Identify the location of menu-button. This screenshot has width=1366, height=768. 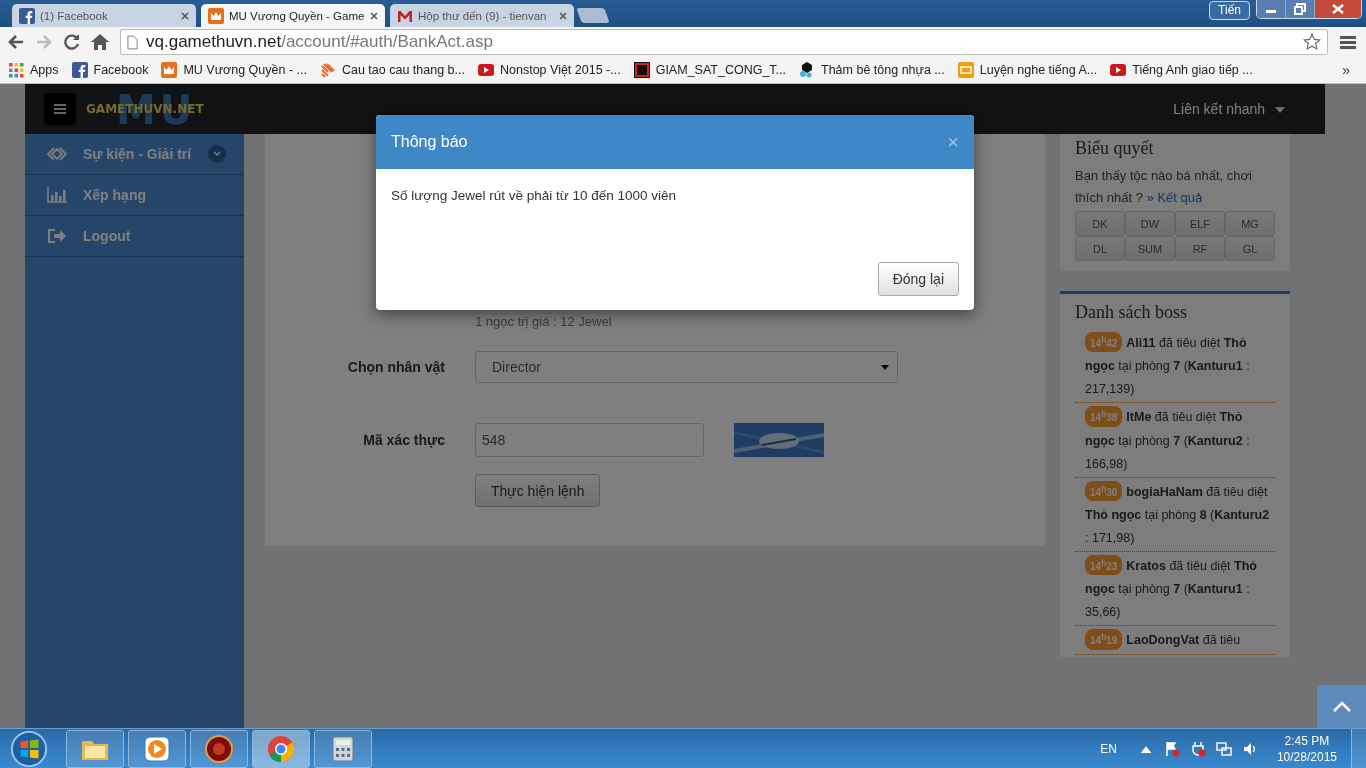
(60, 109).